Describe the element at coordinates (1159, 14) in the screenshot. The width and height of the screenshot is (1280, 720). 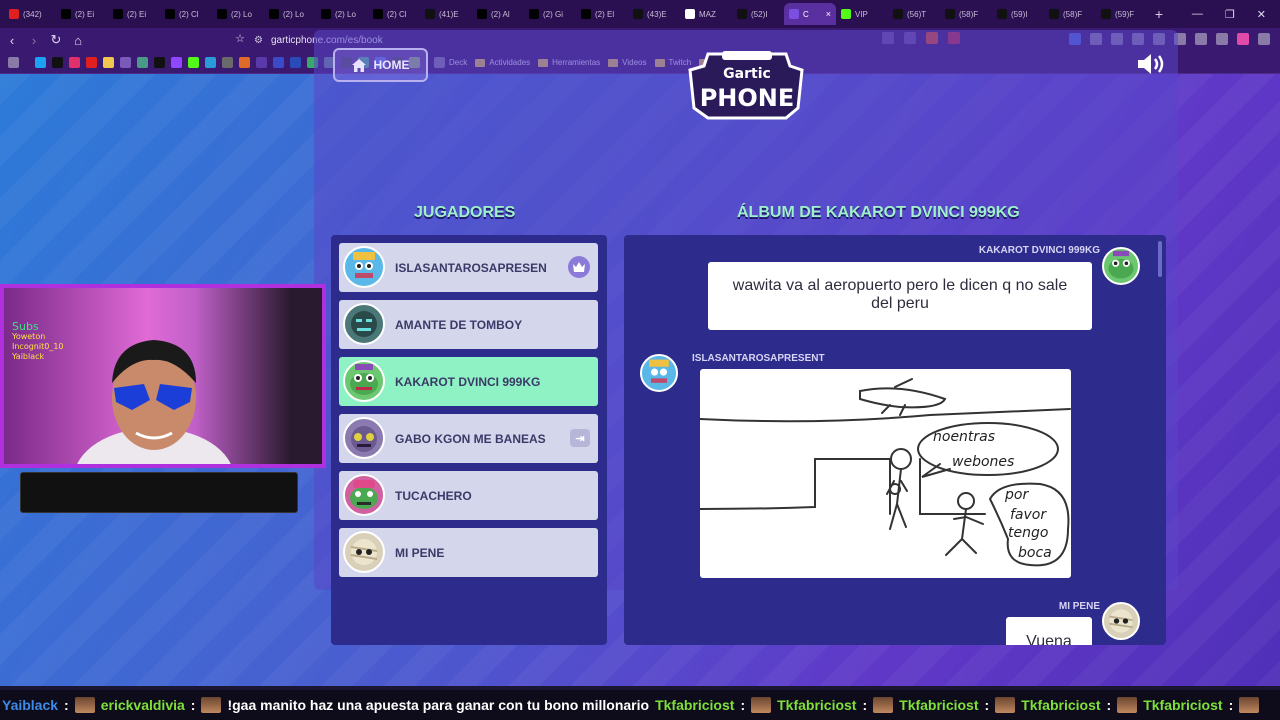
I see `new-tab-button: +` at that location.